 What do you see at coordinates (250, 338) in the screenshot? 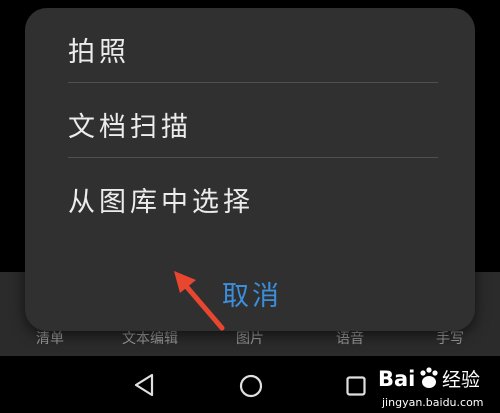
I see `tab-image: 图片` at bounding box center [250, 338].